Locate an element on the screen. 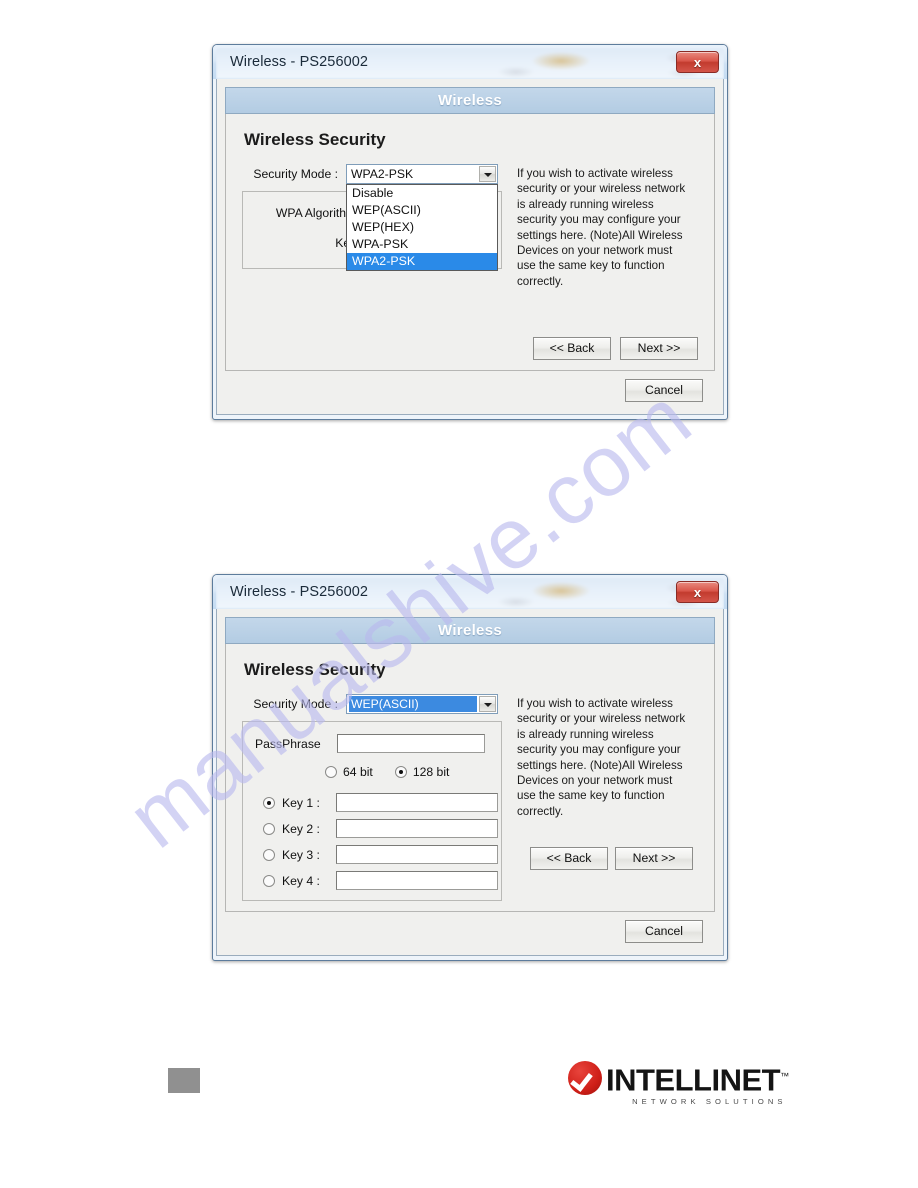  key-2-label: Key 2 : is located at coordinates (301, 828).